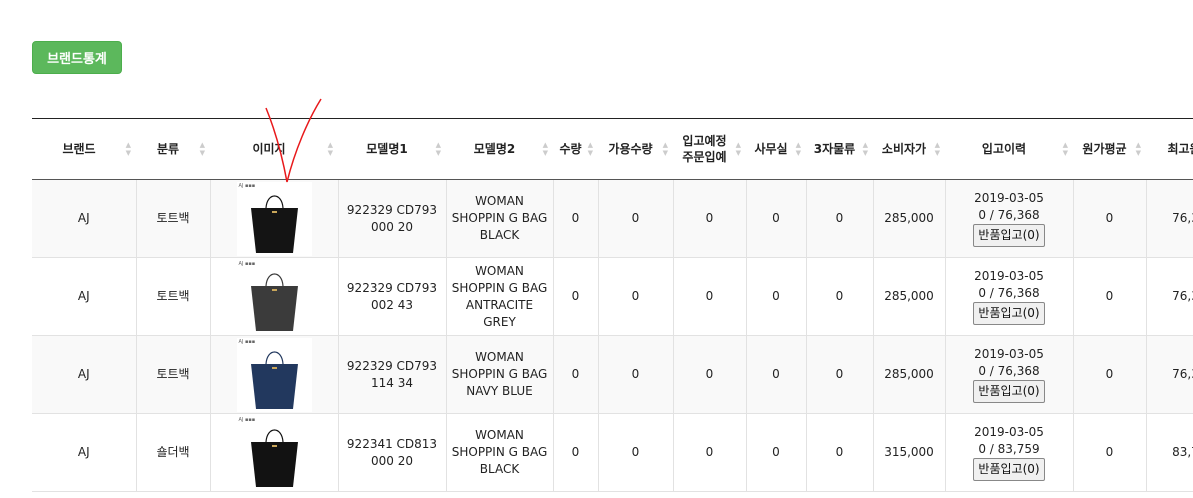 The image size is (1193, 498). Describe the element at coordinates (84, 149) in the screenshot. I see `col-brand-header: 브랜드 ▲ ▼` at that location.